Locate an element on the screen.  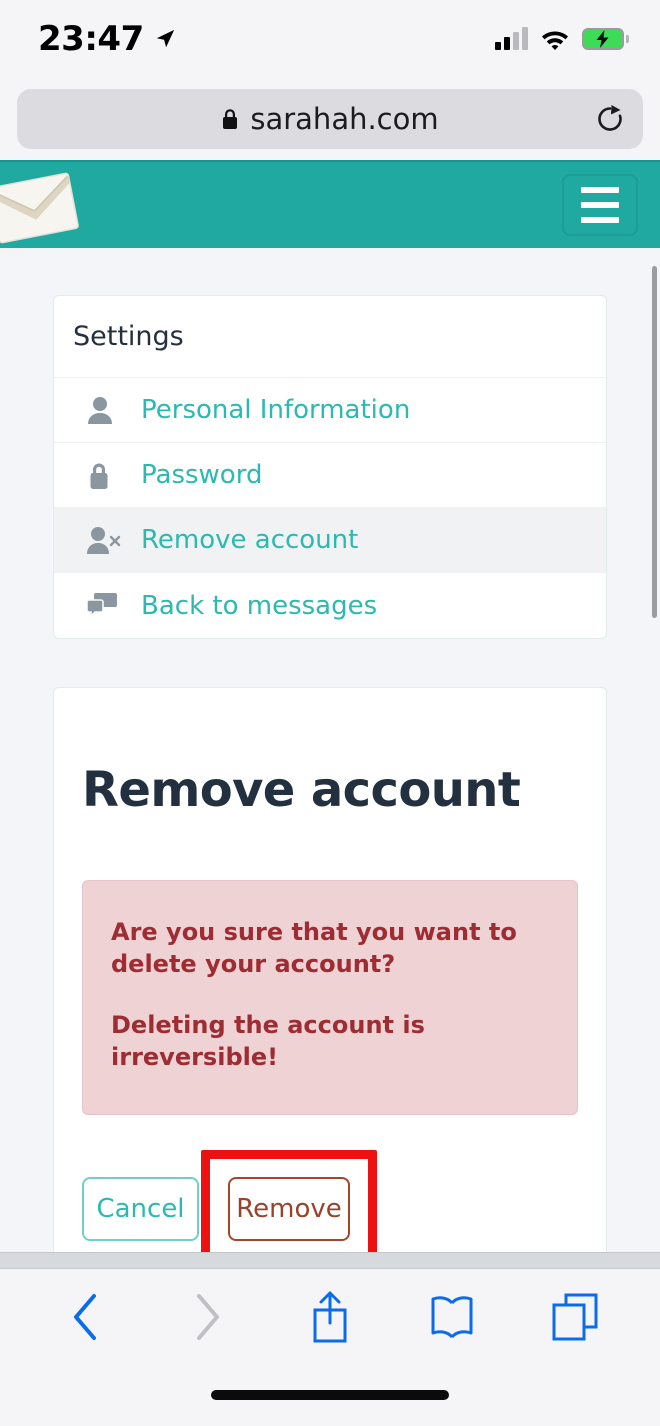
reload-icon is located at coordinates (610, 119).